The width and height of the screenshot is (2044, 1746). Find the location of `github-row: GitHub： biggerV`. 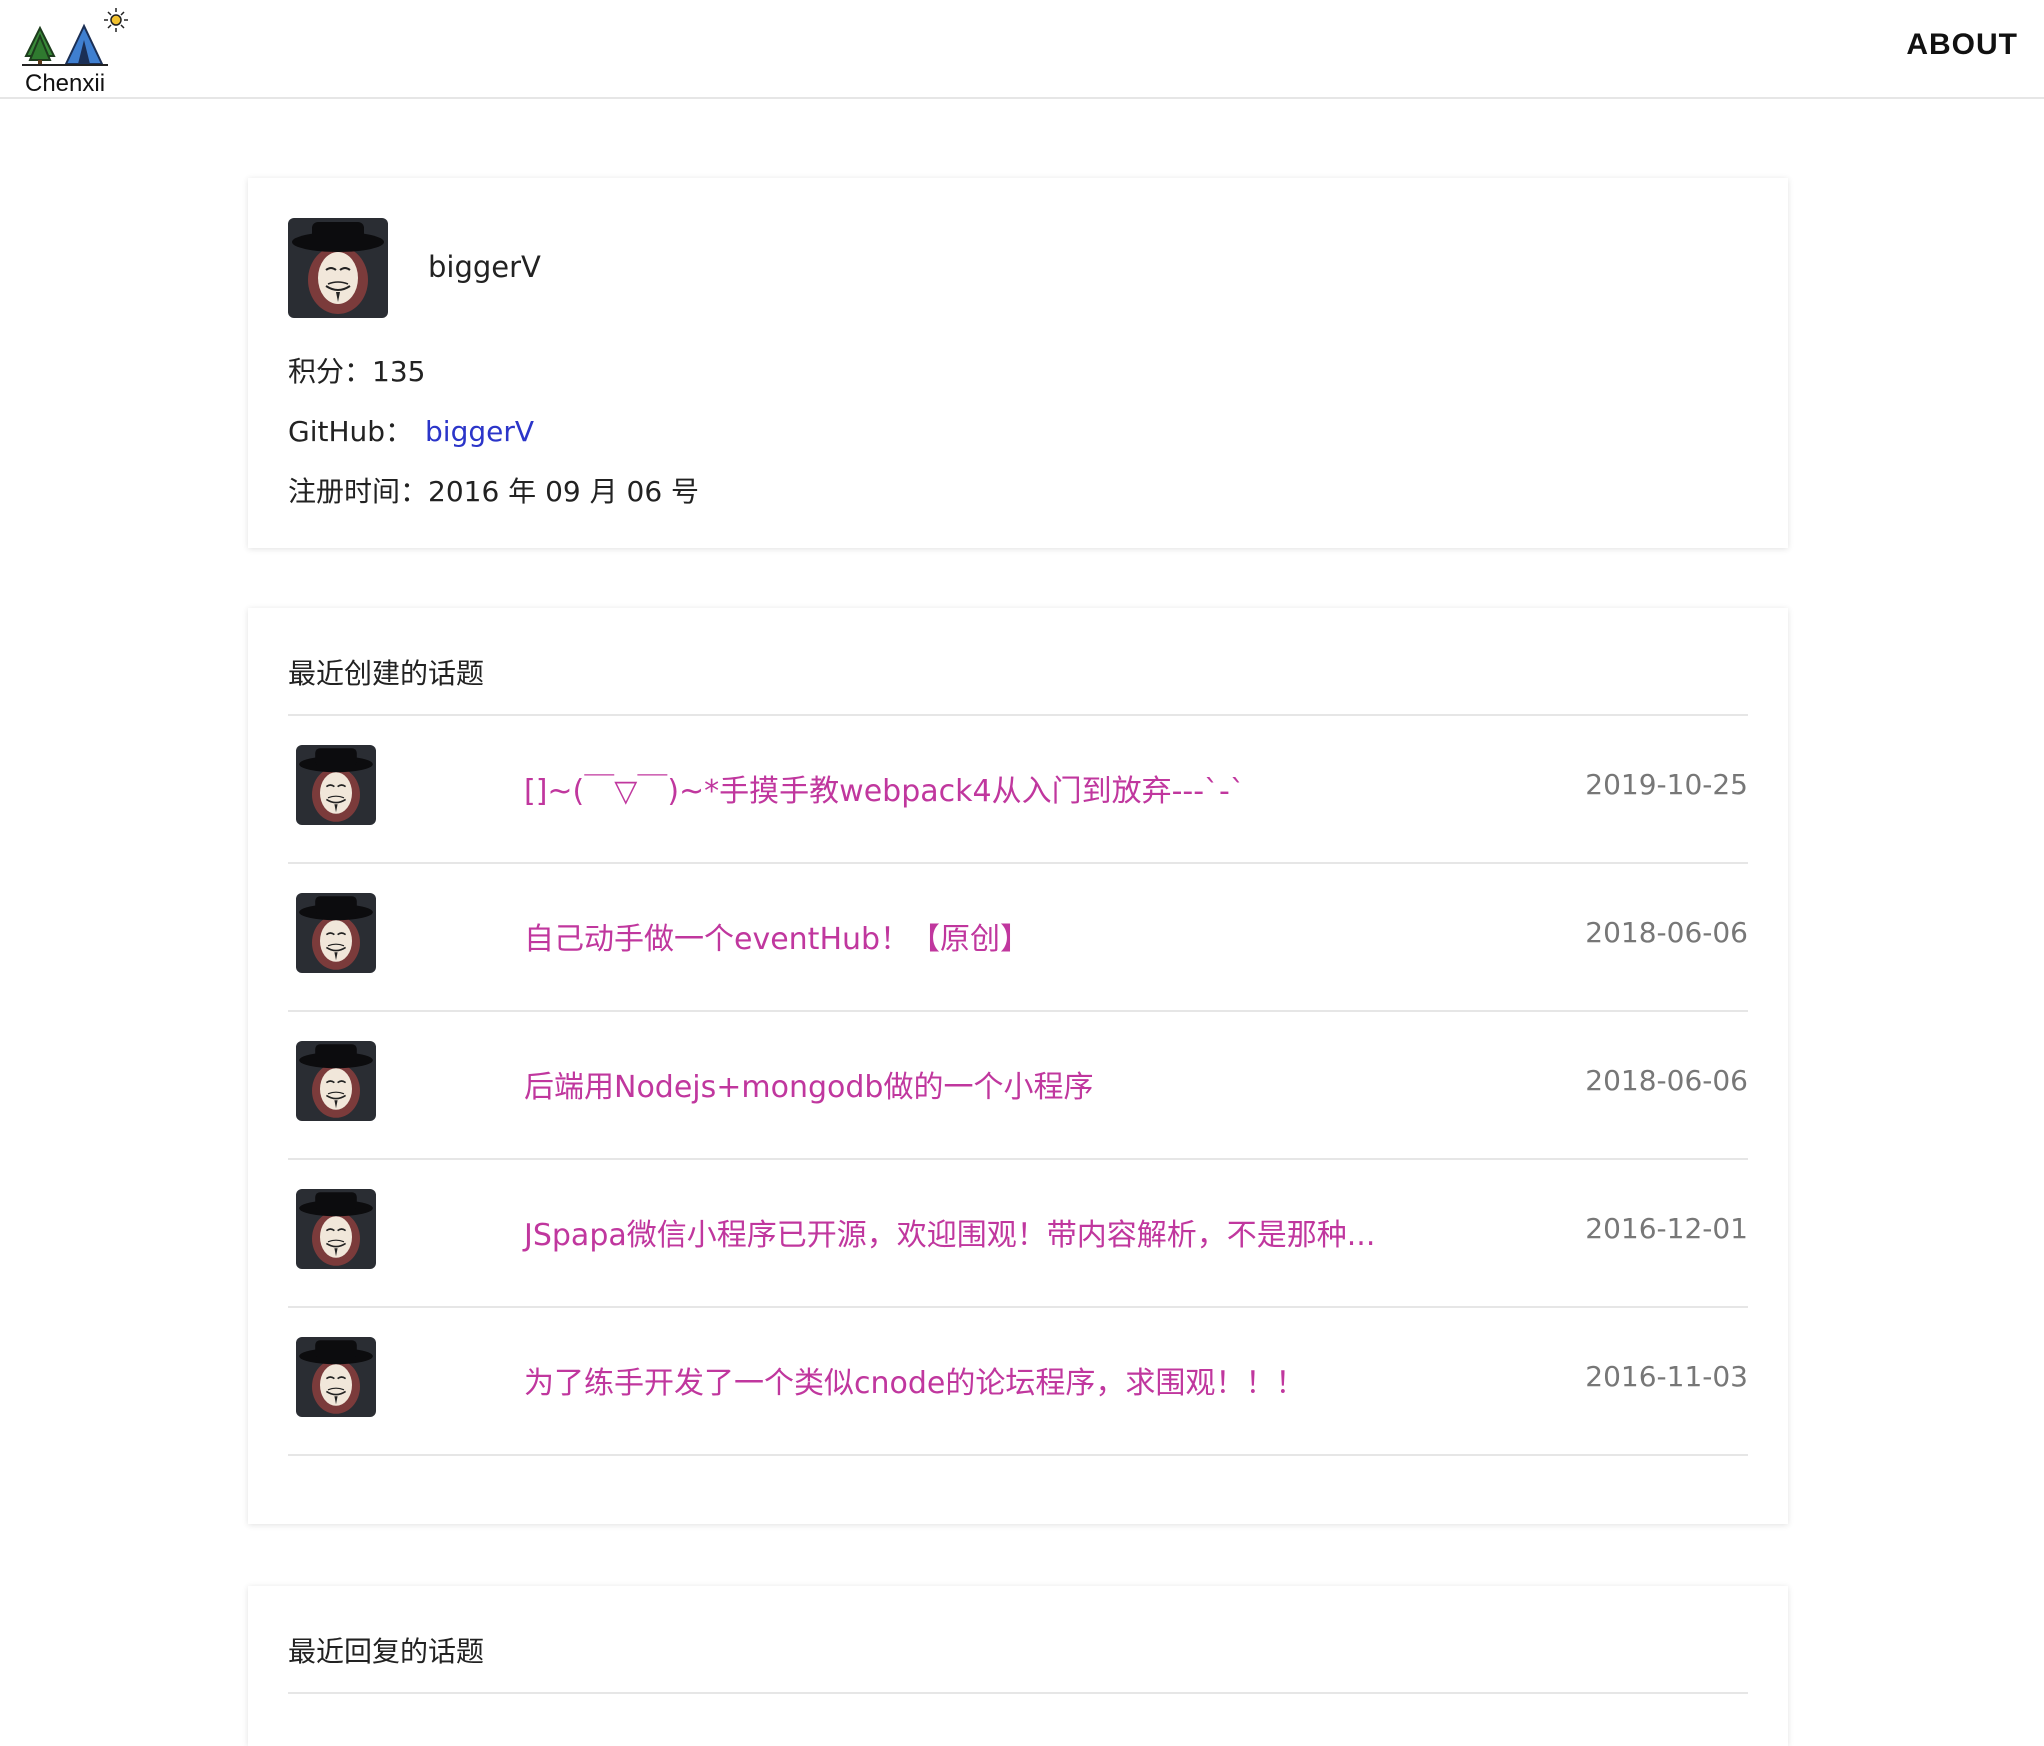

github-row: GitHub： biggerV is located at coordinates (411, 430).